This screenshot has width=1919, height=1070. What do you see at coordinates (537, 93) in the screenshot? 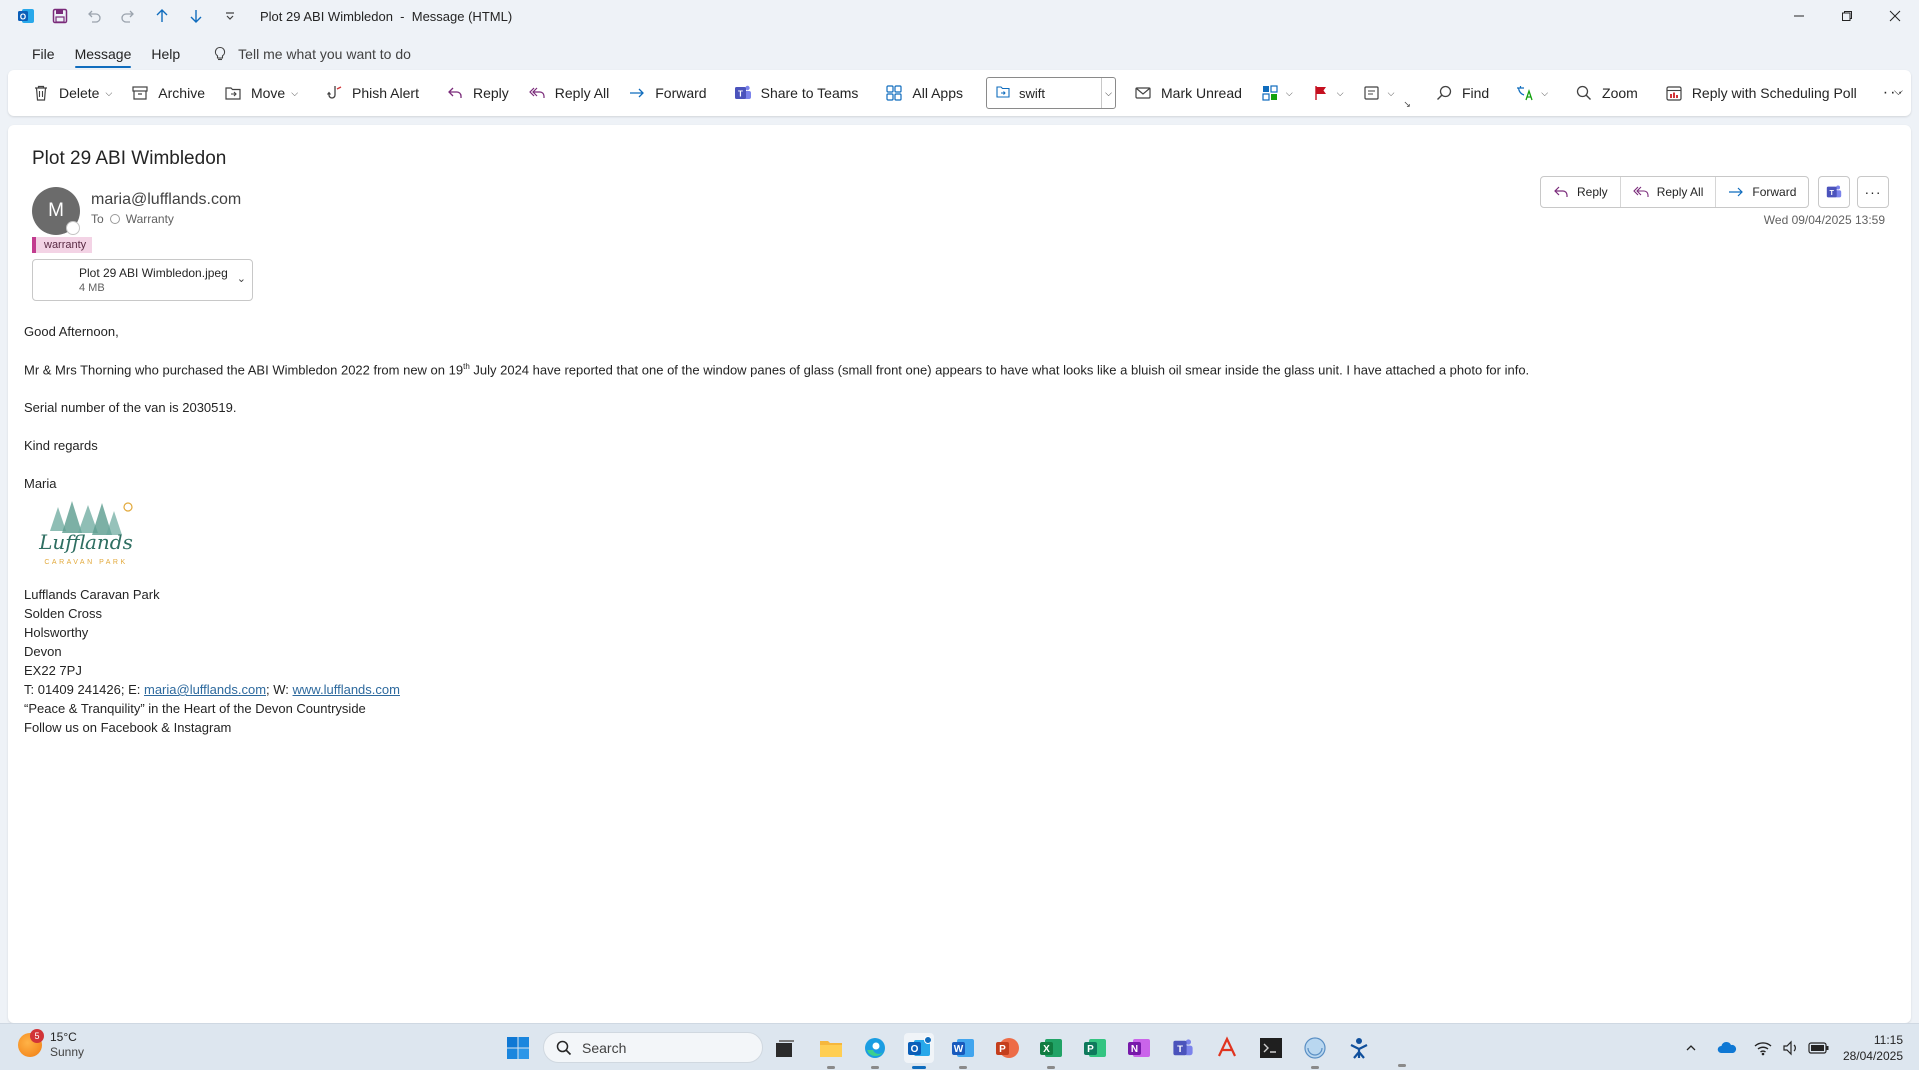
I see `reply-all-icon` at bounding box center [537, 93].